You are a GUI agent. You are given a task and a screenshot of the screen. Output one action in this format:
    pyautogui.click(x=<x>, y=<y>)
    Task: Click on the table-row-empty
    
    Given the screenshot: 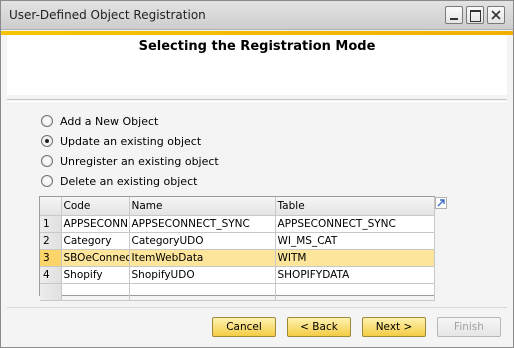 What is the action you would take?
    pyautogui.click(x=237, y=292)
    